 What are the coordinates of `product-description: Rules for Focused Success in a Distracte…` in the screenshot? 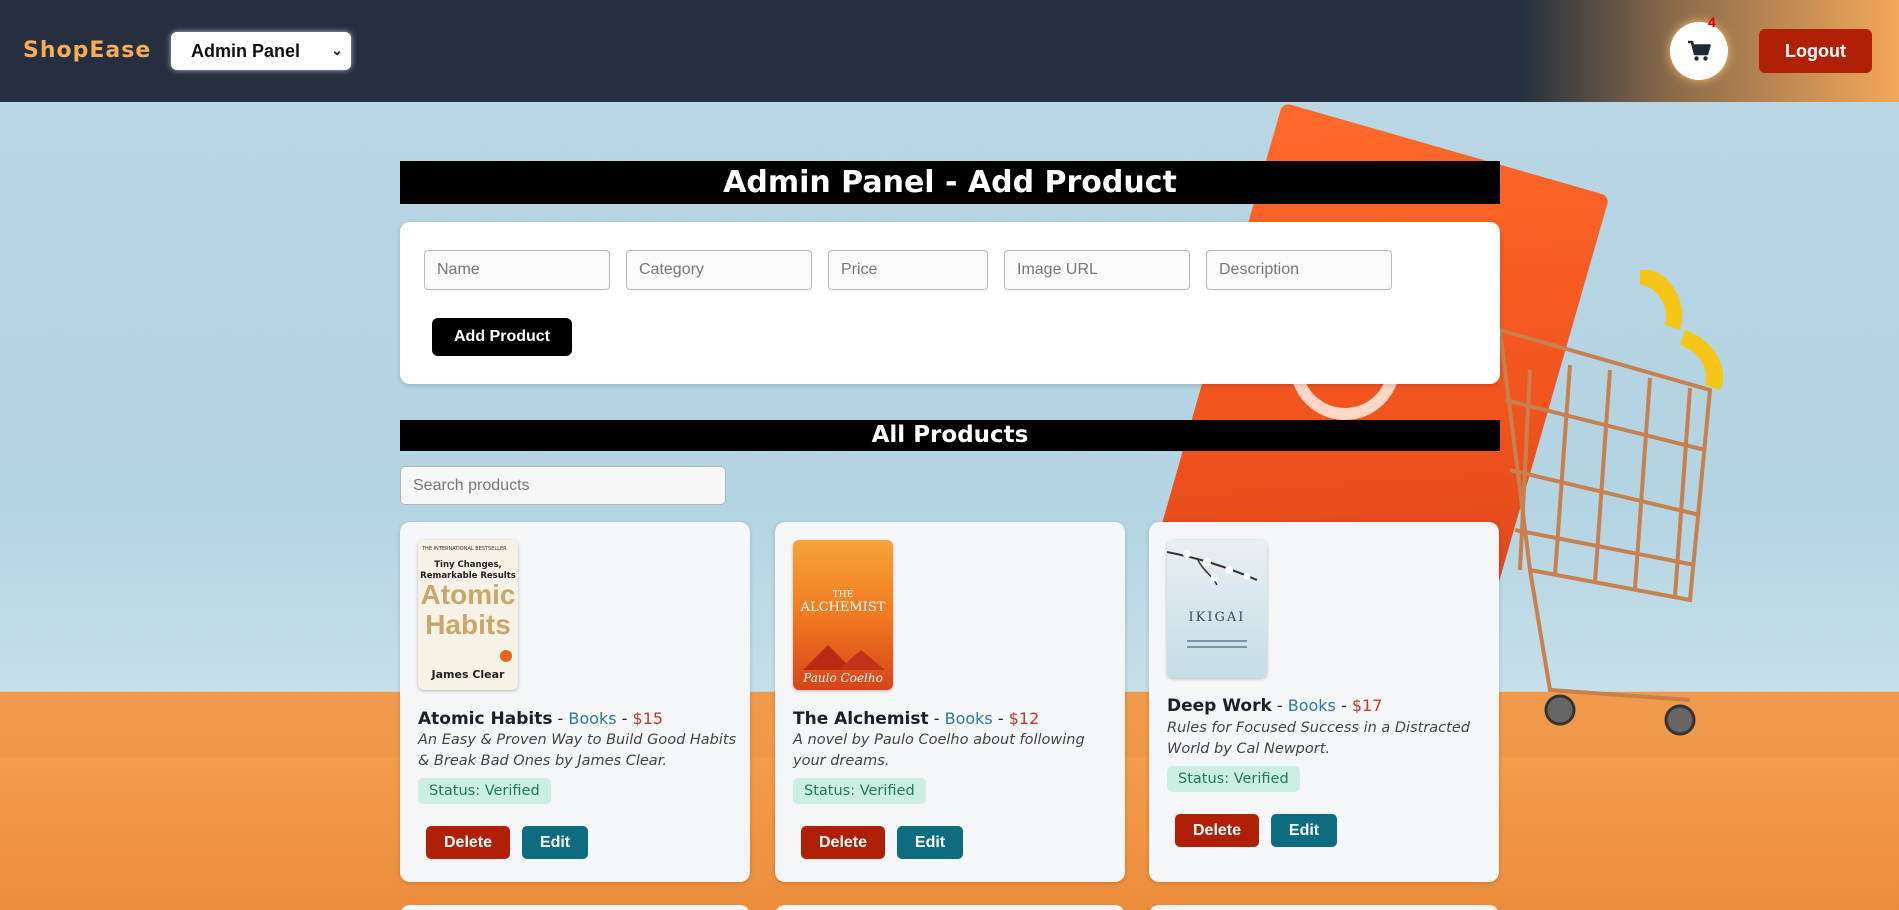 It's located at (1318, 738).